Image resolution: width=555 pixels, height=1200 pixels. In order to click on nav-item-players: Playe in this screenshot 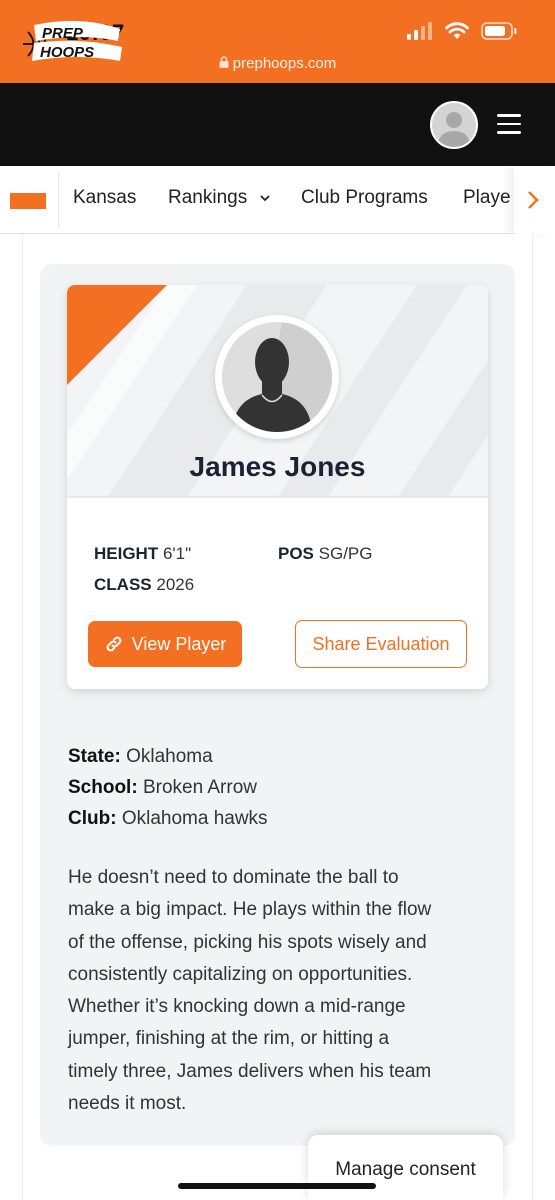, I will do `click(487, 198)`.